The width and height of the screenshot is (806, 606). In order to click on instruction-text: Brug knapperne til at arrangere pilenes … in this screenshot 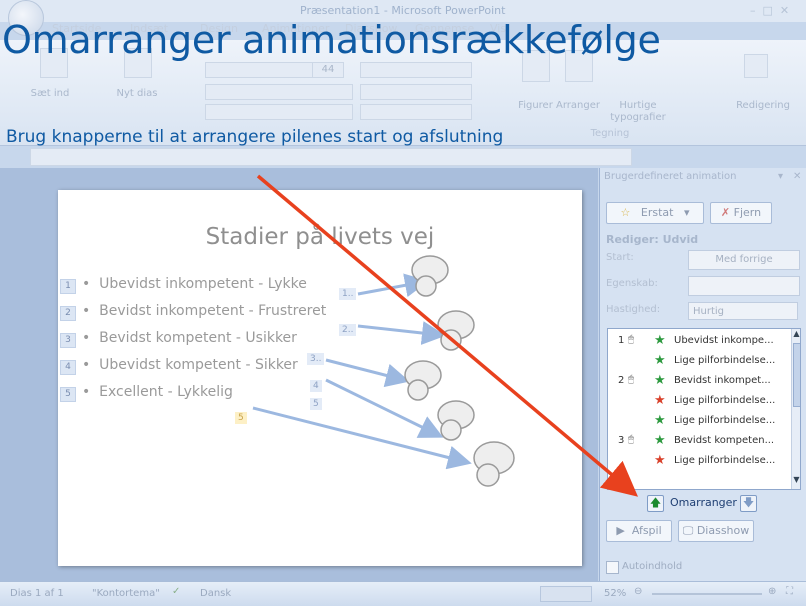, I will do `click(255, 137)`.